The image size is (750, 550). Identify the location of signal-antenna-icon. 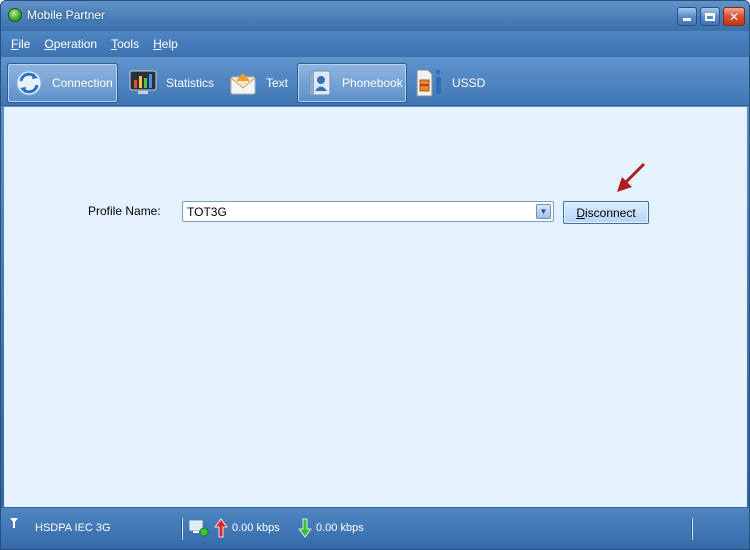
(14, 523).